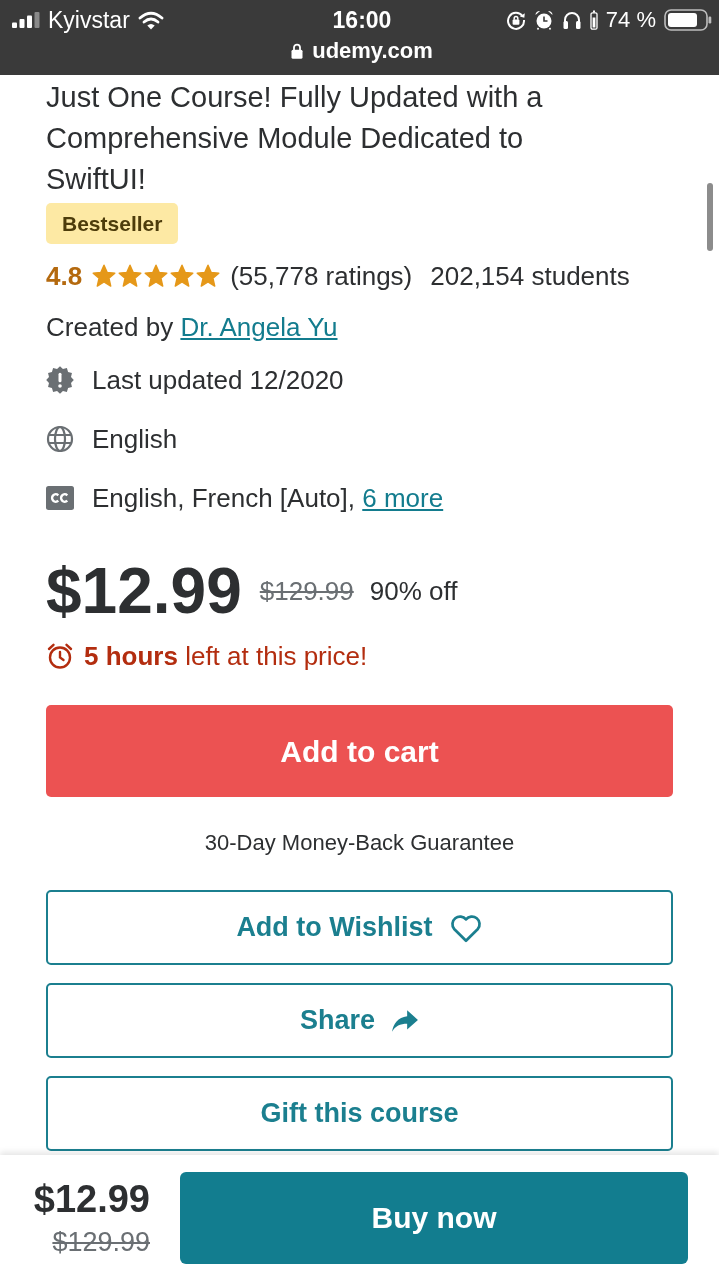 This screenshot has height=1280, width=719. What do you see at coordinates (26, 20) in the screenshot?
I see `signal-icon` at bounding box center [26, 20].